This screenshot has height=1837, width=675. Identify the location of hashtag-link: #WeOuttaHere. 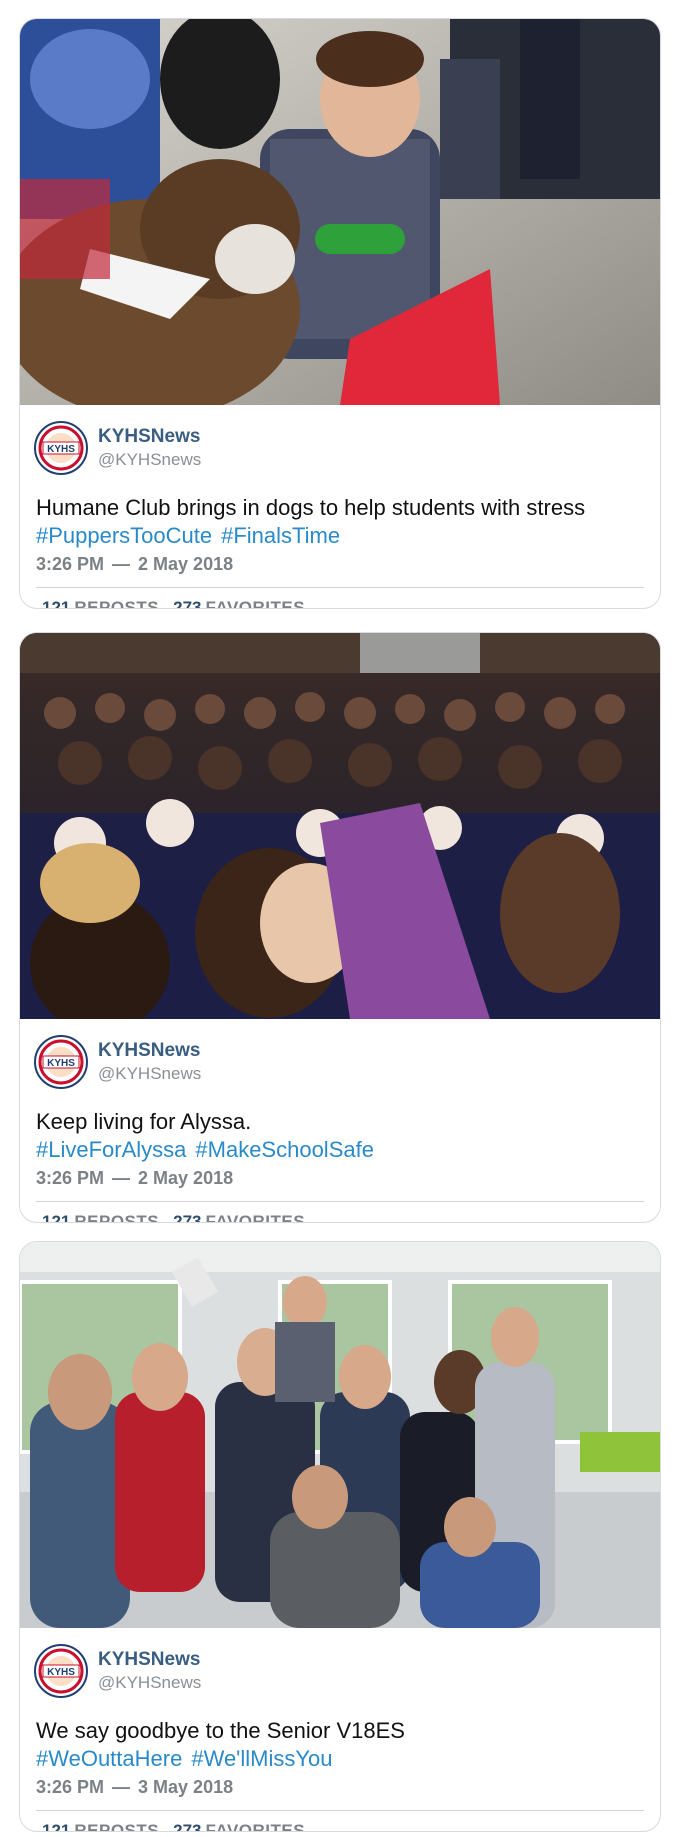
(109, 1758).